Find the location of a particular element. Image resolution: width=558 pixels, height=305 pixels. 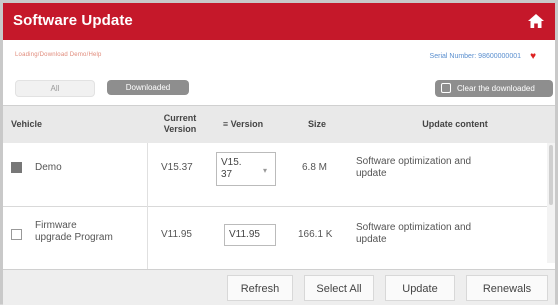

clear-downloaded-button: Clear the downloaded is located at coordinates (494, 88).